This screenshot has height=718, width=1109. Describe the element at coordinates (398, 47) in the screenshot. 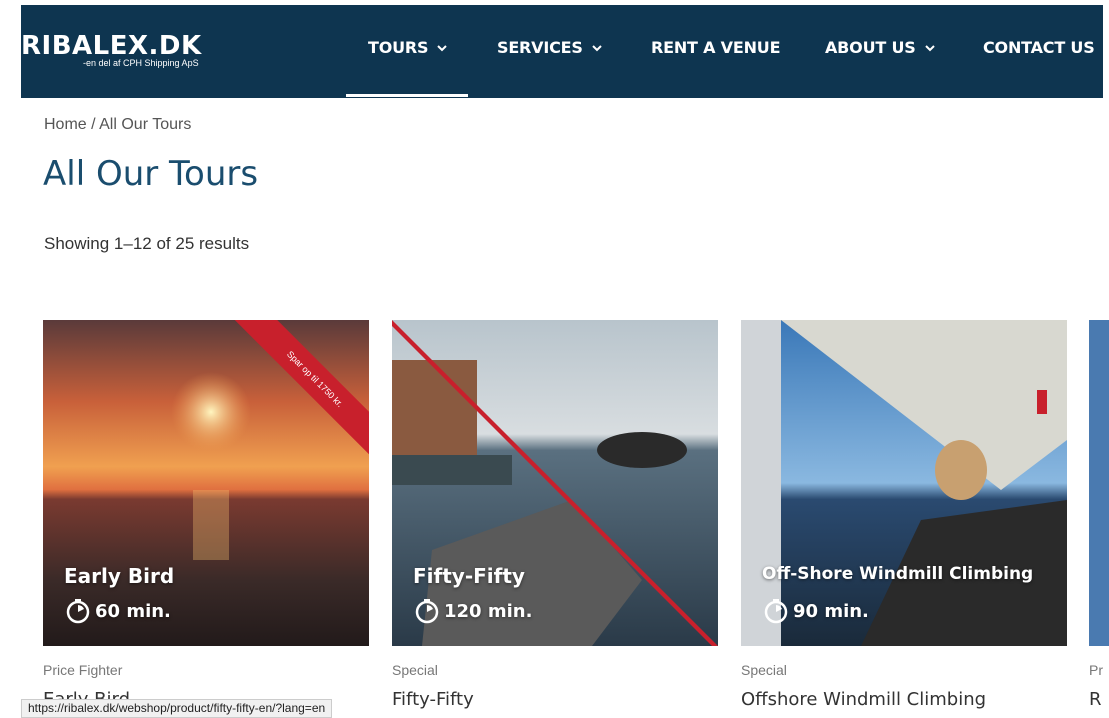

I see `nav-tours-label: TOURS` at that location.